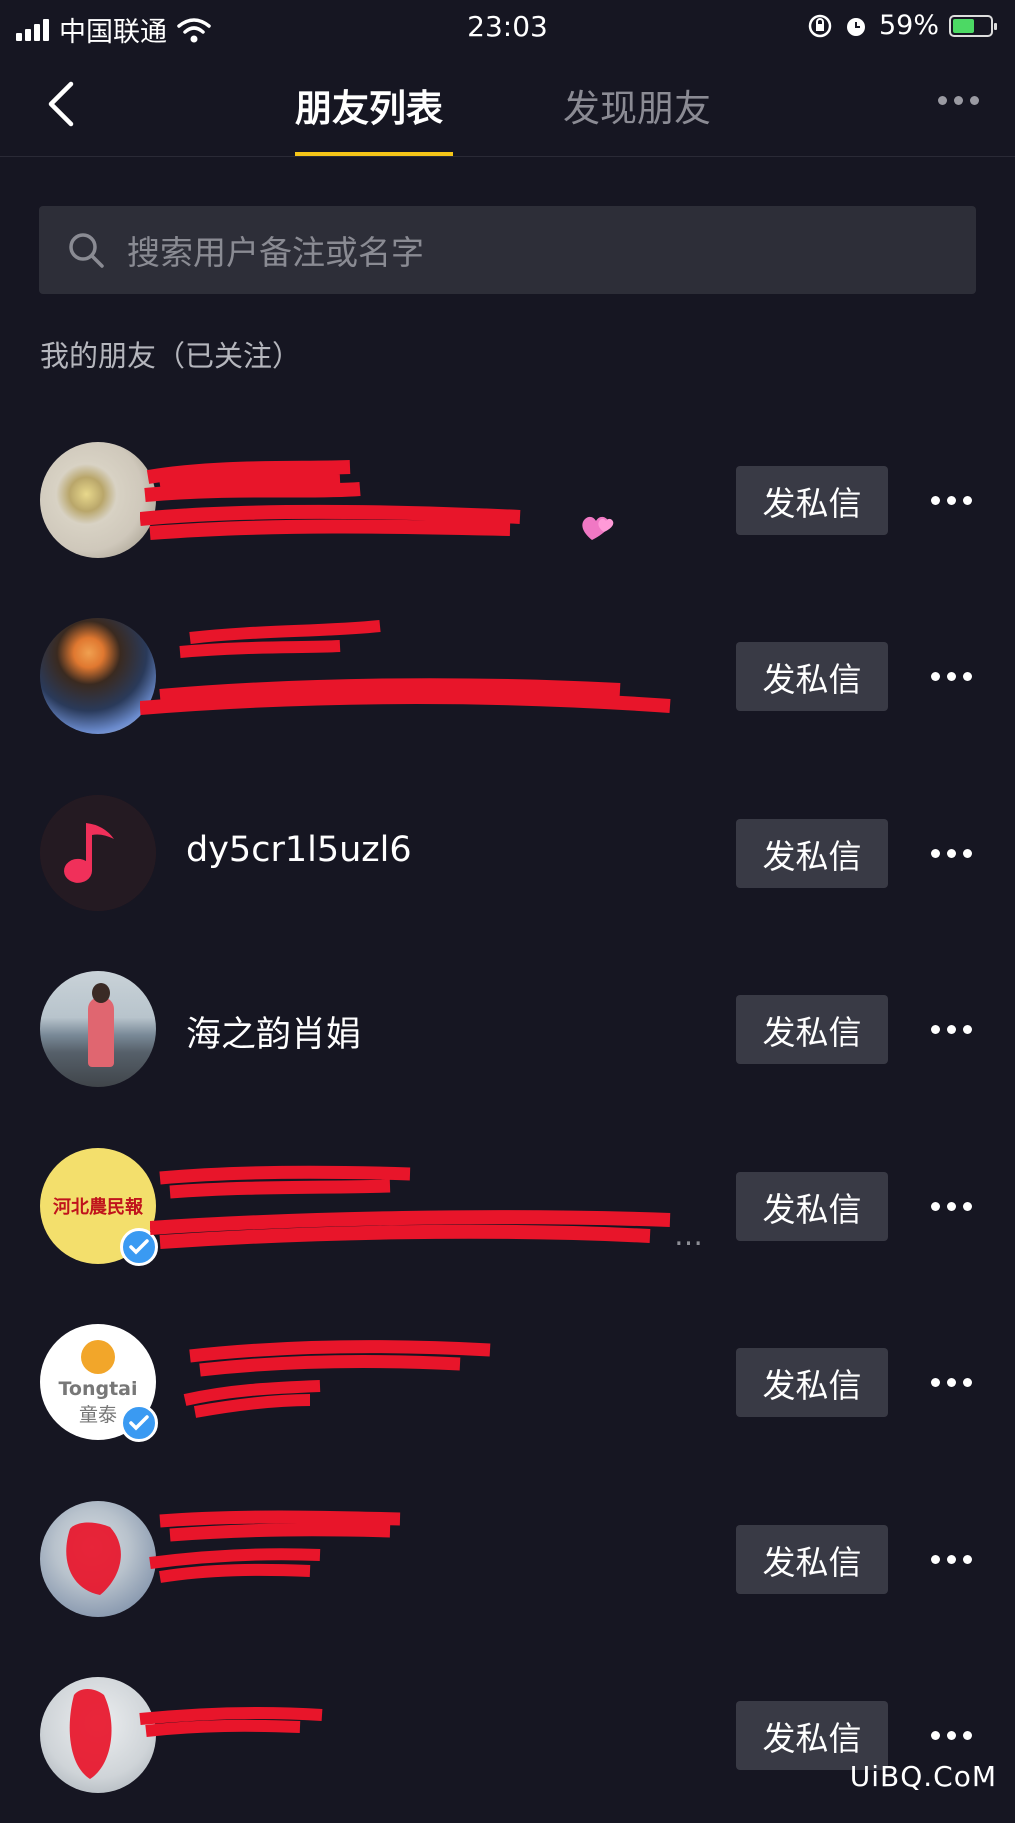  Describe the element at coordinates (275, 252) in the screenshot. I see `search-placeholder: 搜索用户备注或名字` at that location.